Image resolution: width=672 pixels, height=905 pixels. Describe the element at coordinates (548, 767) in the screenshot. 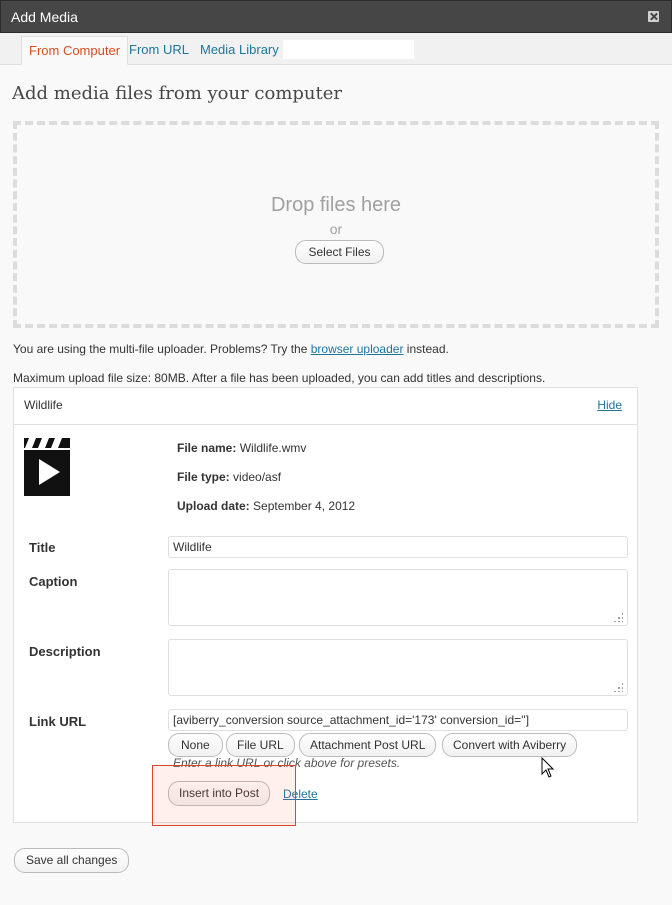

I see `mouse-pointer-icon` at that location.